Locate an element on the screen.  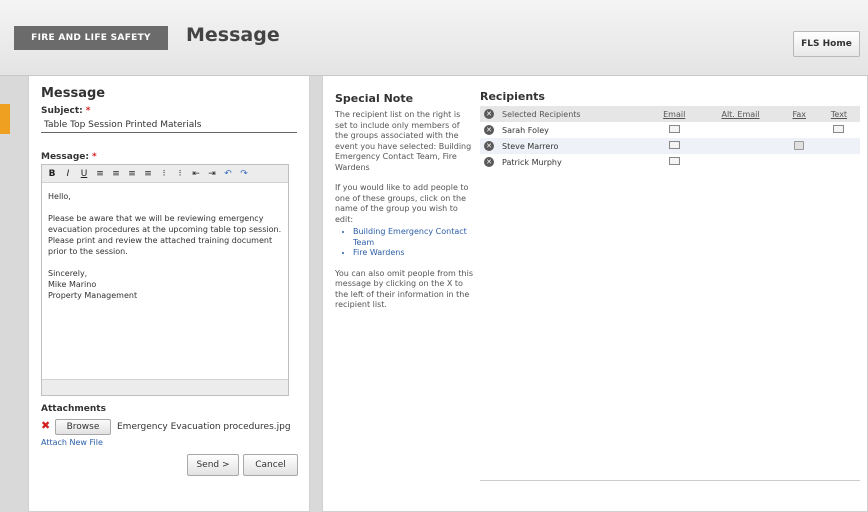
col-selected-recipients: Selected Recipients is located at coordinates (573, 114).